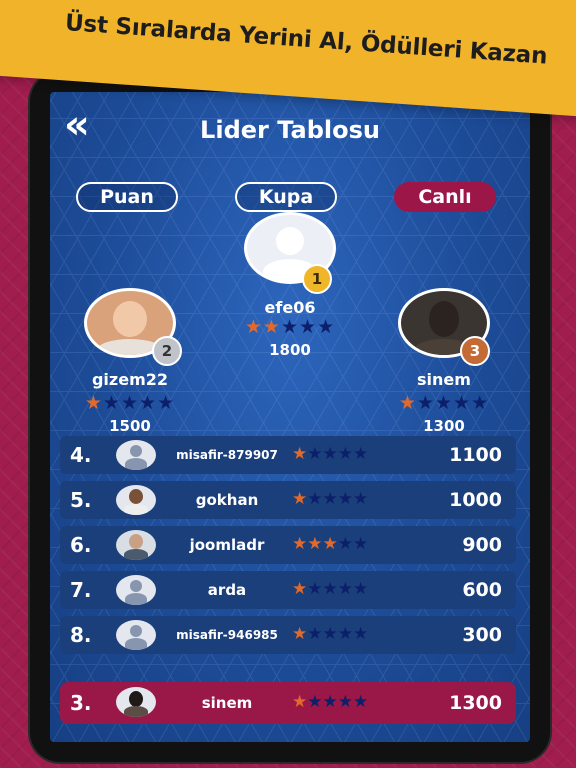 The image size is (576, 768). Describe the element at coordinates (444, 361) in the screenshot. I see `podium-third: 3 sinem ★★★★★ 1300` at that location.